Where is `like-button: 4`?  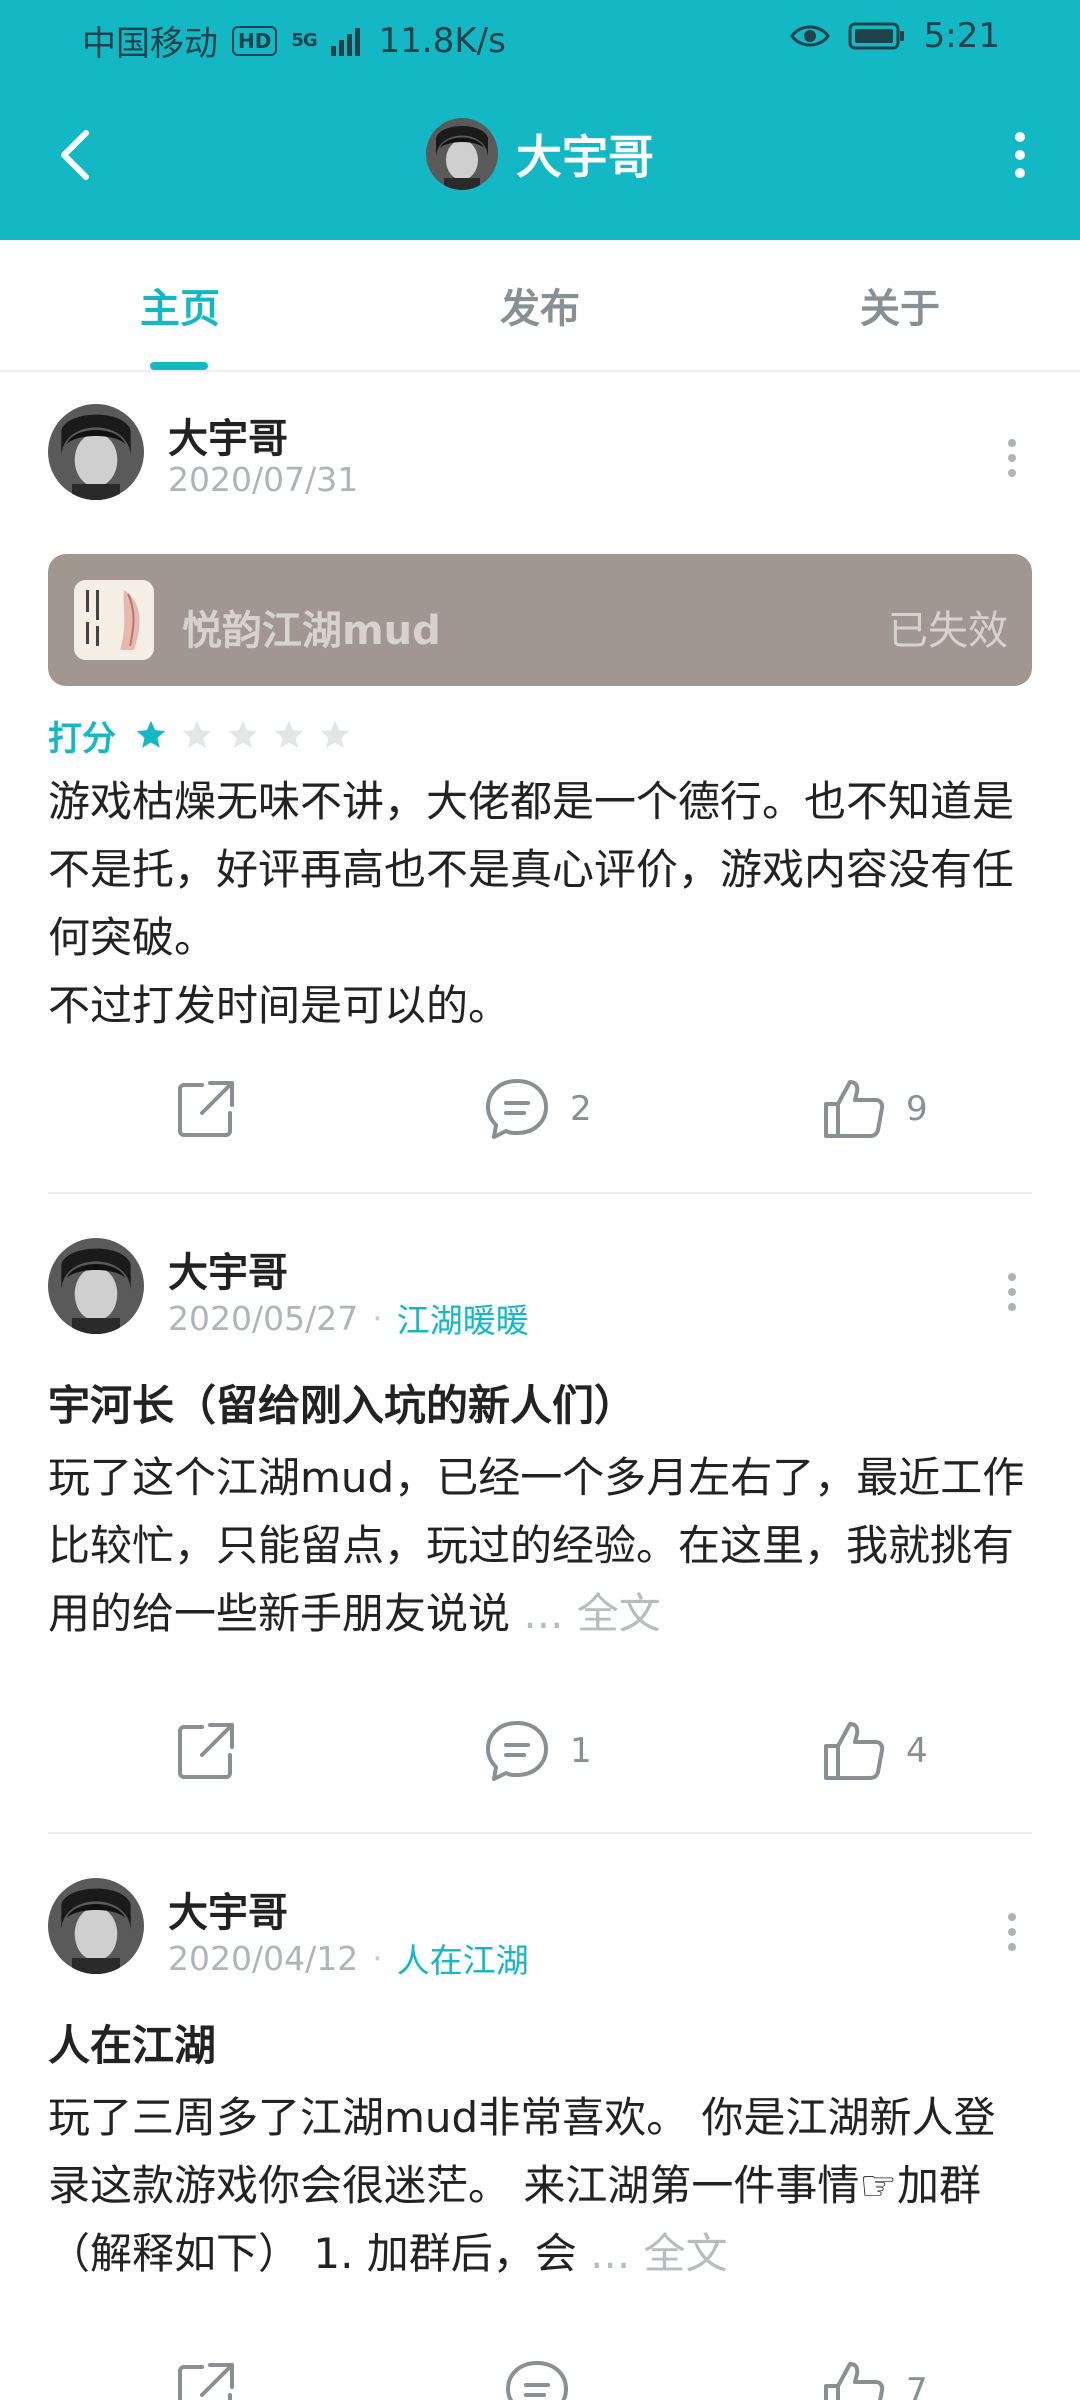
like-button: 4 is located at coordinates (875, 1751).